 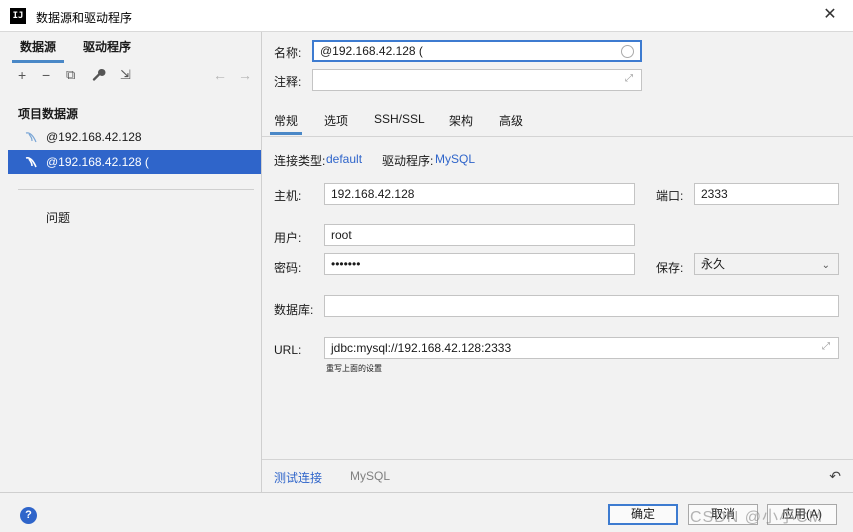 I want to click on port-field: 2333, so click(x=766, y=194).